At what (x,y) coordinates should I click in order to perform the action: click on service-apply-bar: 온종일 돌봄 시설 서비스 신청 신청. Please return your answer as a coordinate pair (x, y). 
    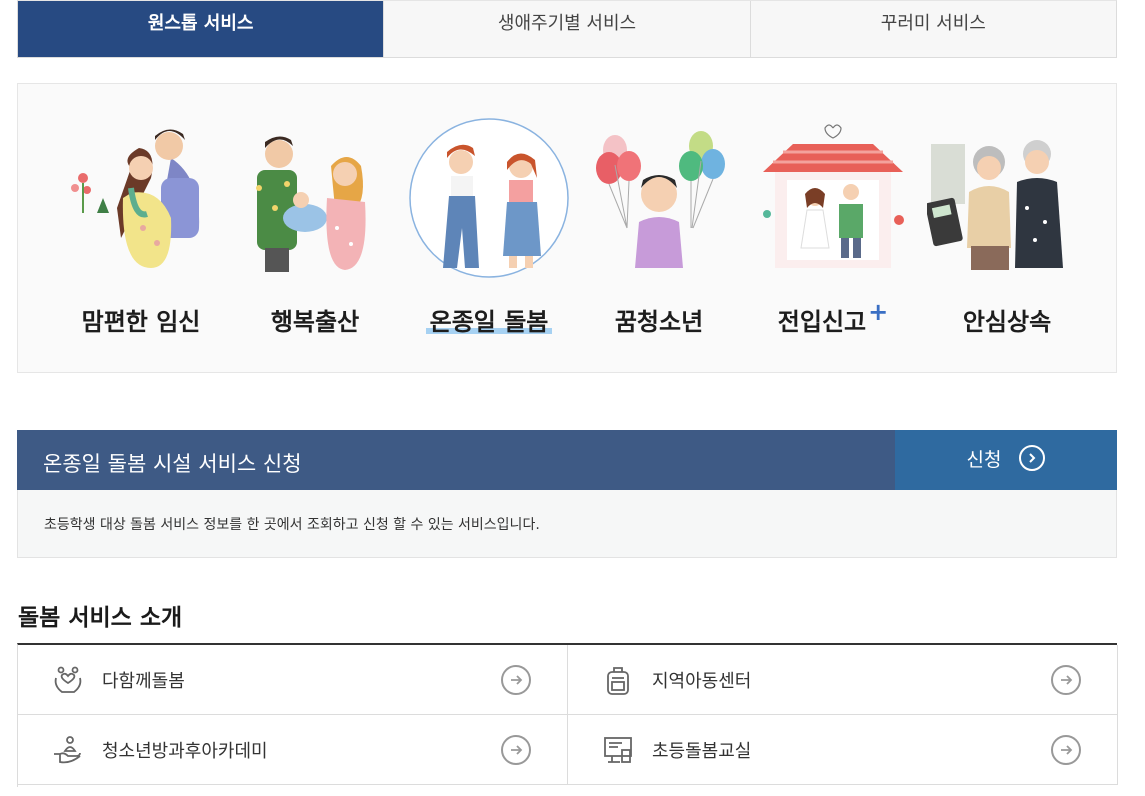
    Looking at the image, I should click on (567, 460).